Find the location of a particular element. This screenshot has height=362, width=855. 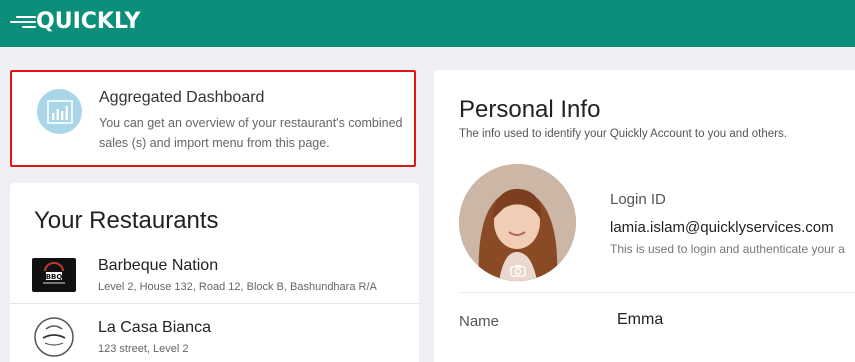

name-value: Emma is located at coordinates (640, 320).